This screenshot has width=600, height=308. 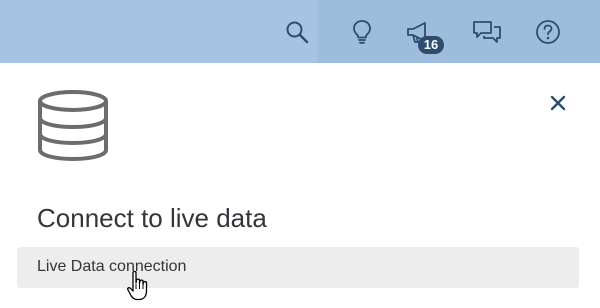 I want to click on search-button, so click(x=297, y=32).